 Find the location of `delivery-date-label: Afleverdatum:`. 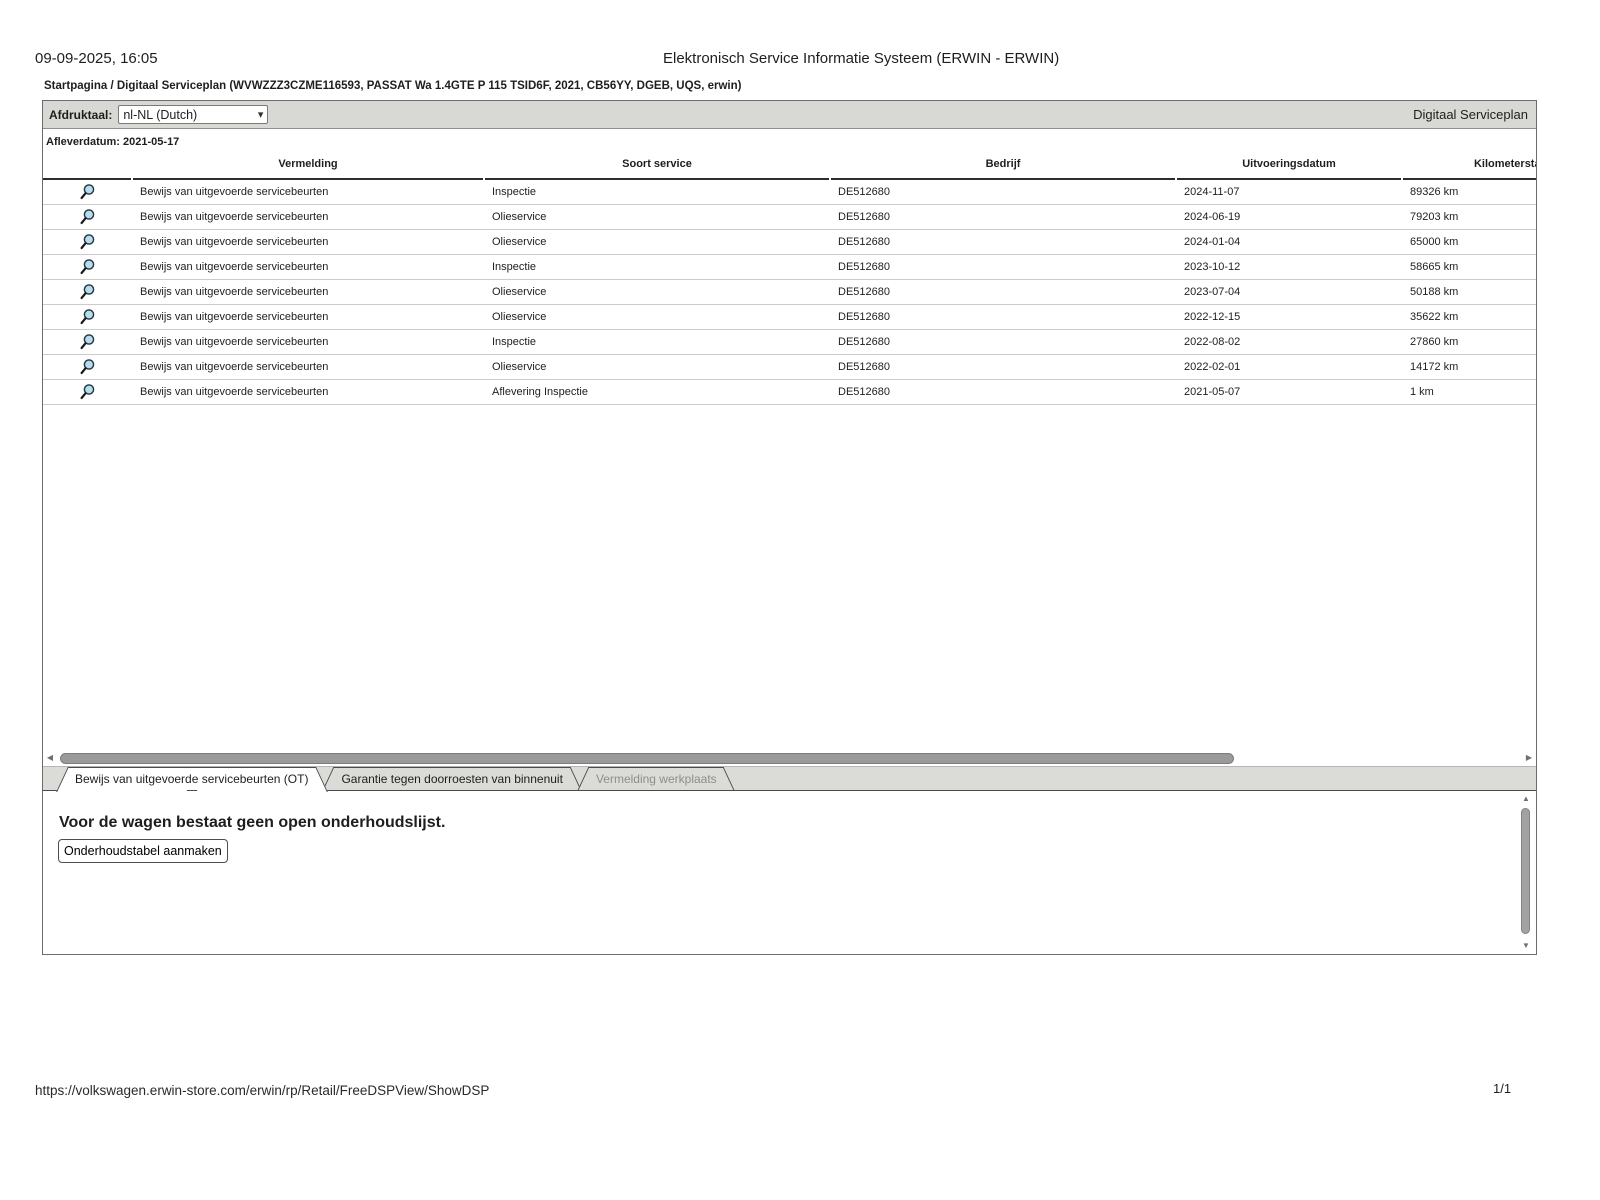

delivery-date-label: Afleverdatum: is located at coordinates (83, 142).